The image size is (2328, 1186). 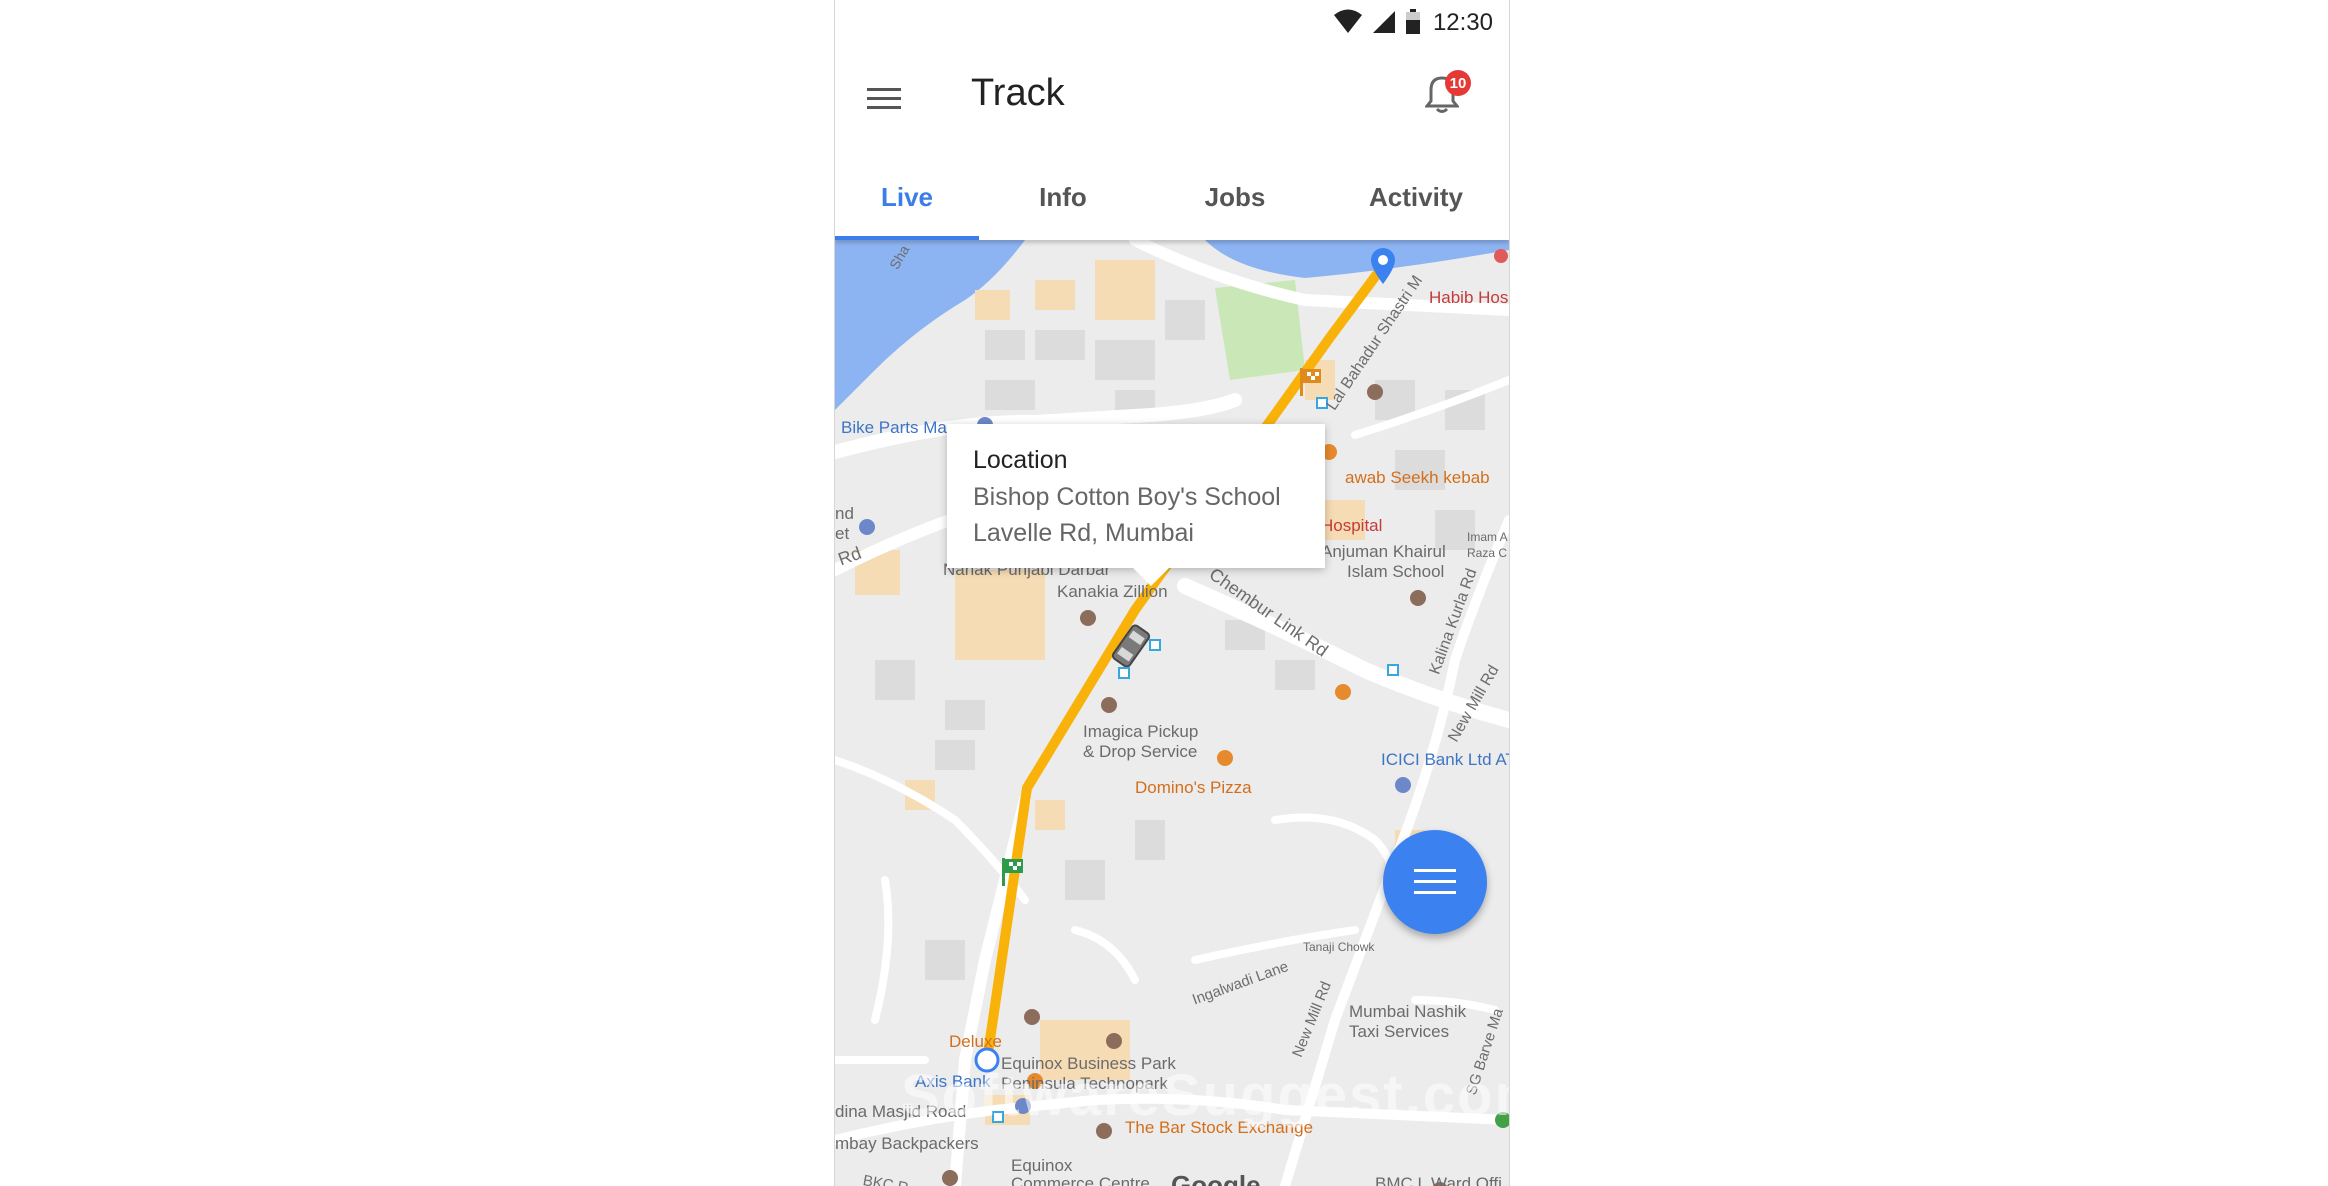 I want to click on app-bar: Track 10, so click(x=1172, y=99).